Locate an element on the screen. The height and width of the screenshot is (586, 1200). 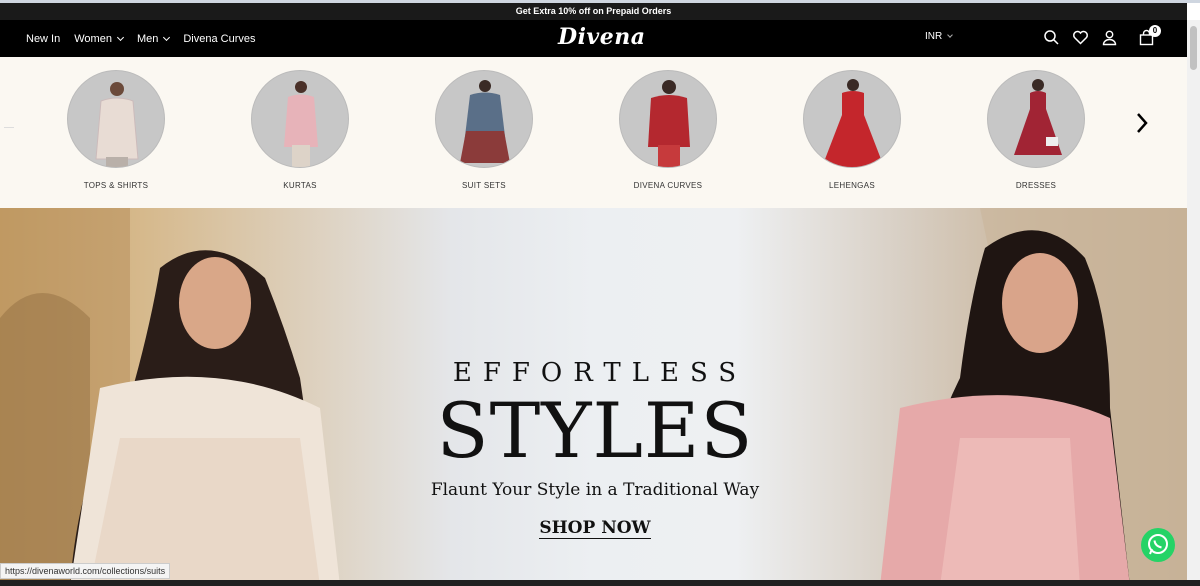
category-label: SUIT SETS is located at coordinates (484, 185).